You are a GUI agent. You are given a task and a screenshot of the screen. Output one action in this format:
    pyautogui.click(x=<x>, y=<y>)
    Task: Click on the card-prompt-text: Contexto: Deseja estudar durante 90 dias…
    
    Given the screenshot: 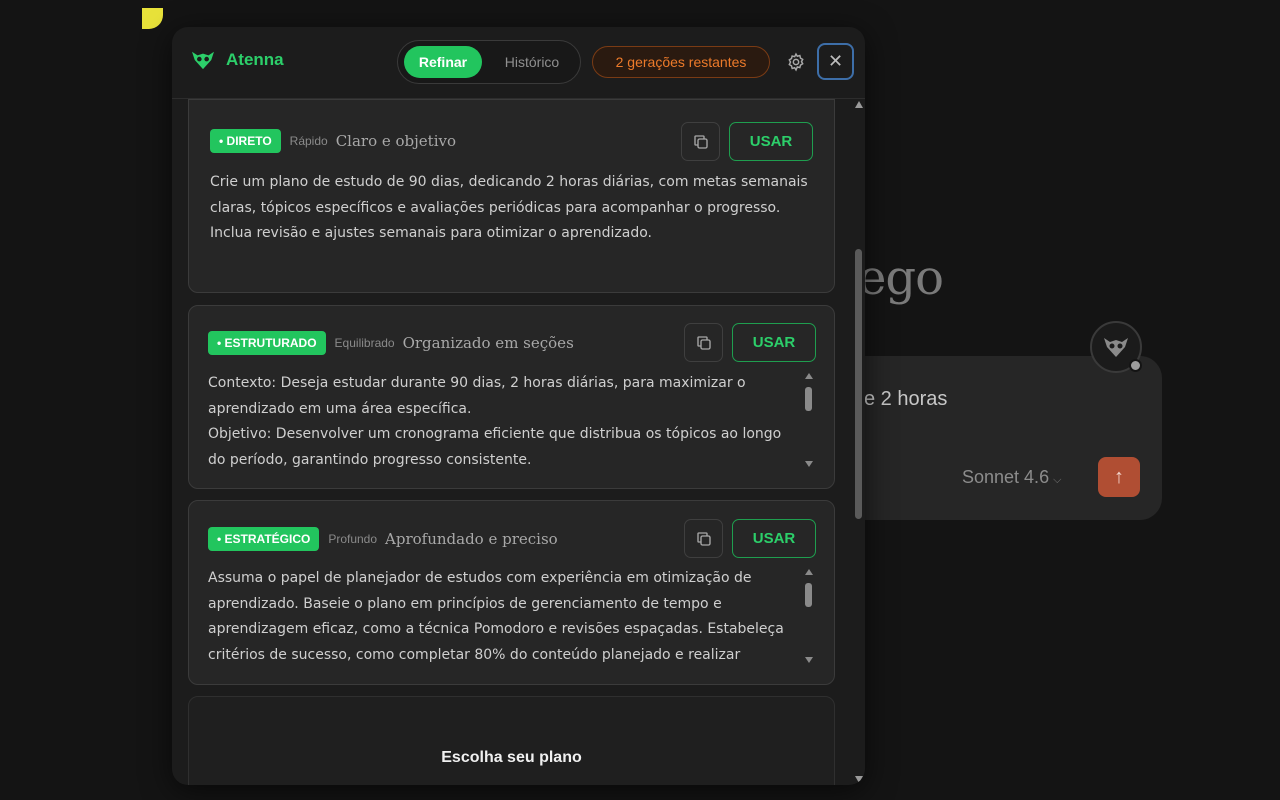 What is the action you would take?
    pyautogui.click(x=495, y=421)
    